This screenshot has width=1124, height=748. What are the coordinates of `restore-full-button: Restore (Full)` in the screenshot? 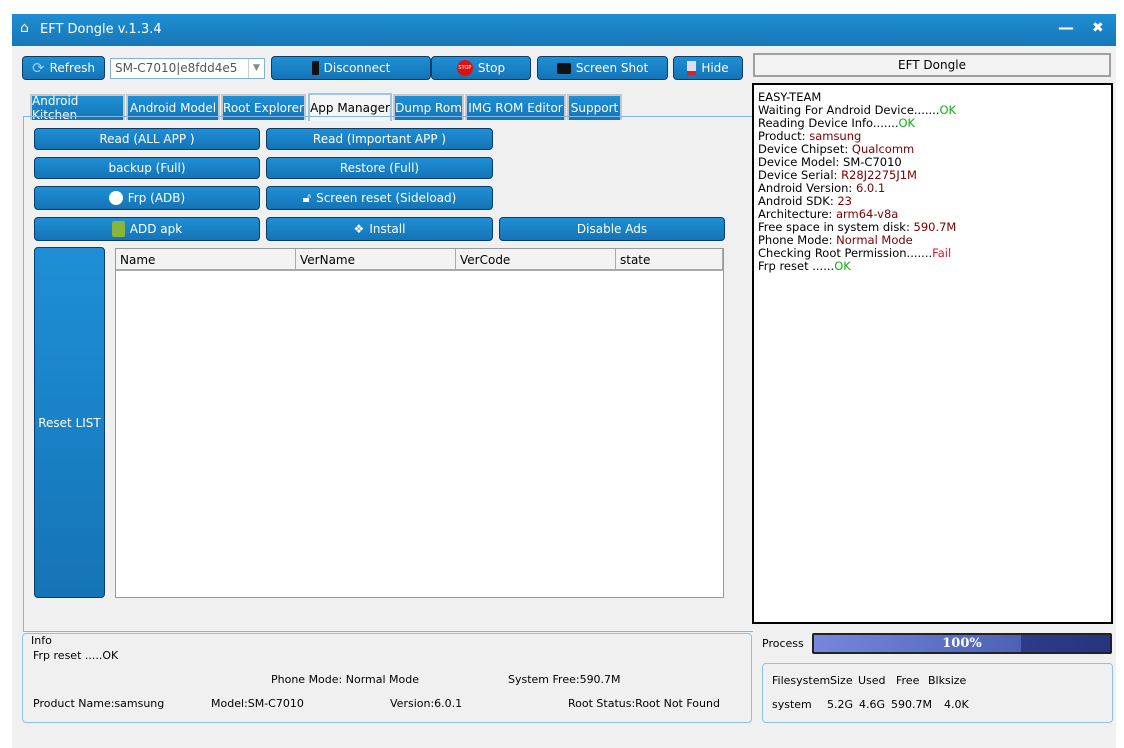 It's located at (379, 168).